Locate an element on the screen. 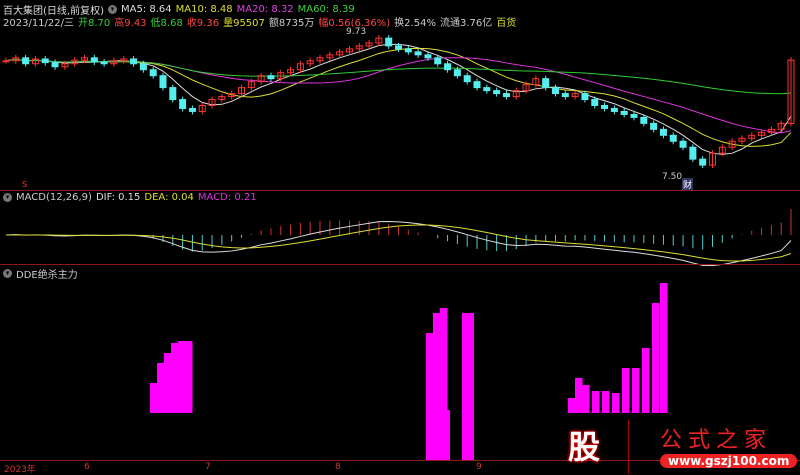 This screenshot has height=475, width=800. logo-char: 股 is located at coordinates (584, 447).